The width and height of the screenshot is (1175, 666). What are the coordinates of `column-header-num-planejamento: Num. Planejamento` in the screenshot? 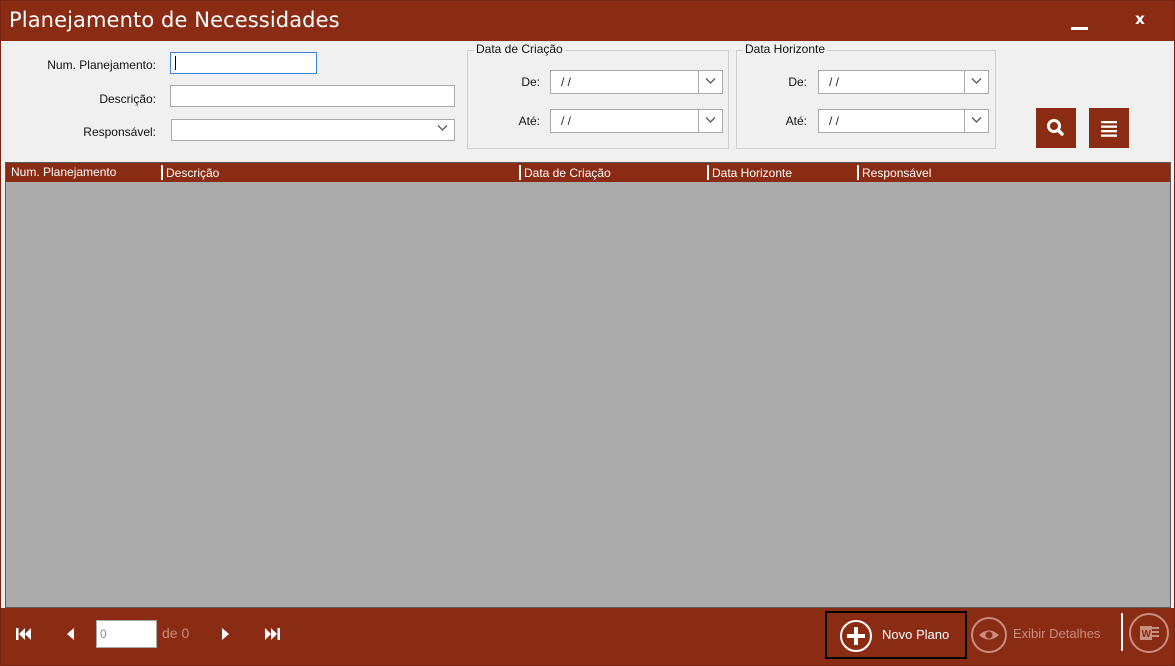 It's located at (63, 172).